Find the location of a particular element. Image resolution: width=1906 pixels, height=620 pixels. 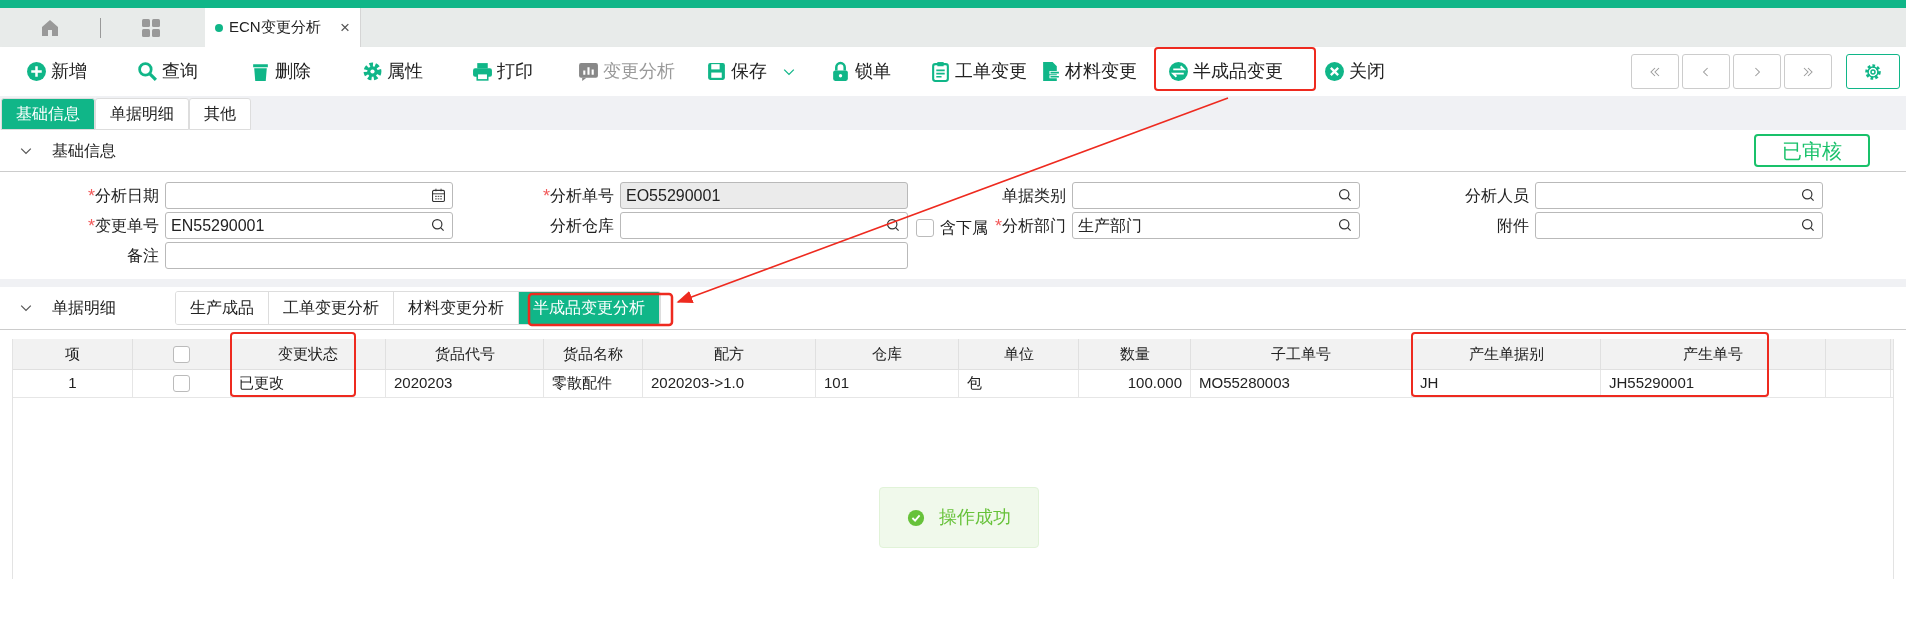

table-cell-text: 2020203 is located at coordinates (423, 383).